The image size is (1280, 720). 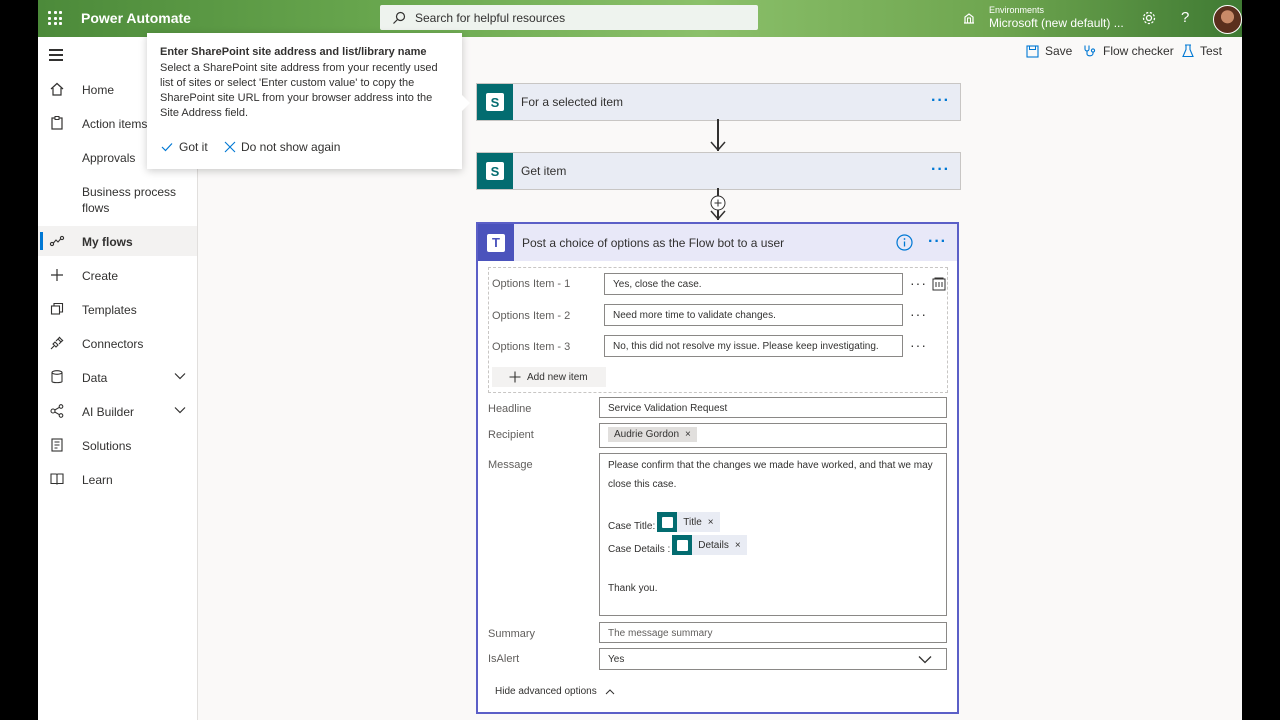 I want to click on sidebar-item-data: Data, so click(x=117, y=377).